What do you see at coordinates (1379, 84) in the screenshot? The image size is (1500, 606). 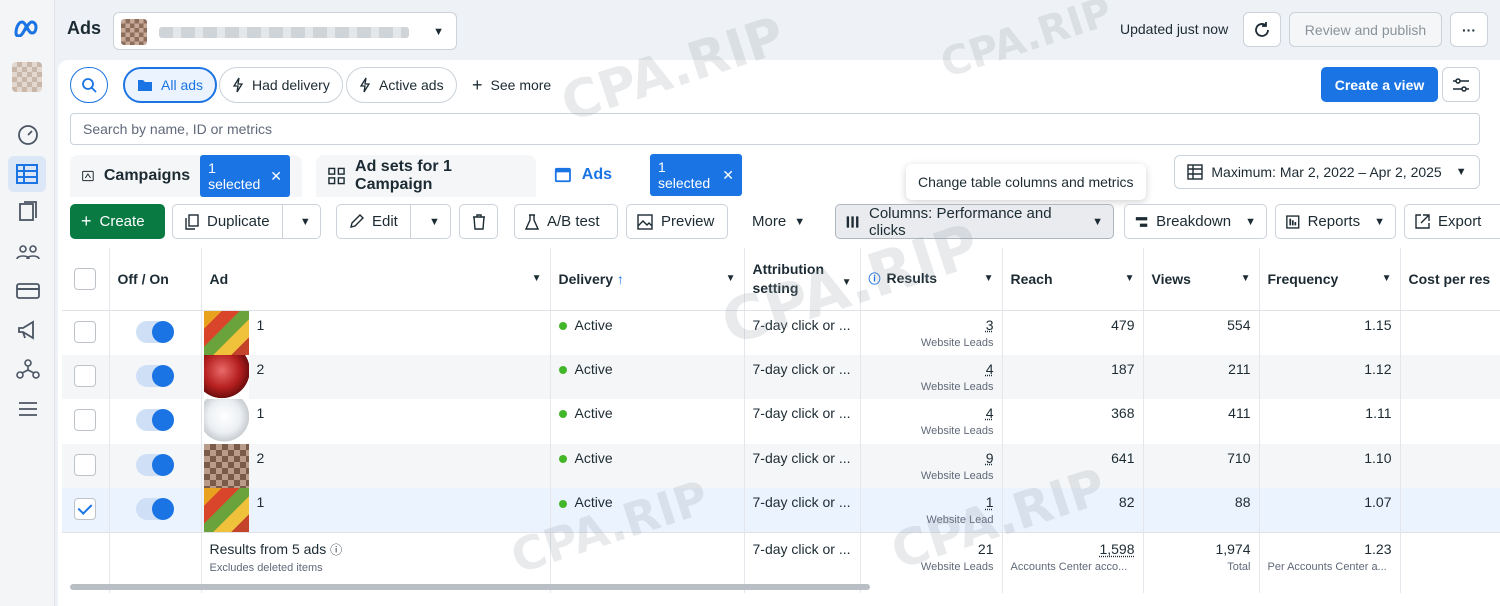 I see `create-view-button: Create a view` at bounding box center [1379, 84].